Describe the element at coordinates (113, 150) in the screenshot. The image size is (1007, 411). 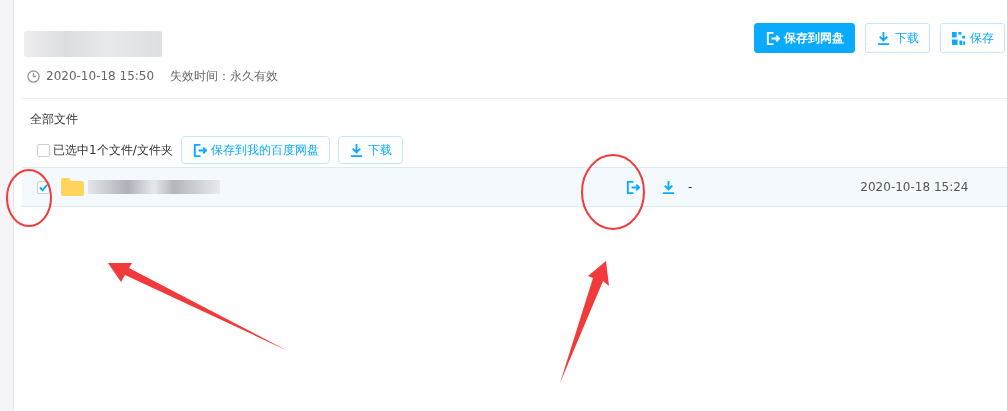
I see `selection-label: 已选中1个文件/文件夹` at that location.